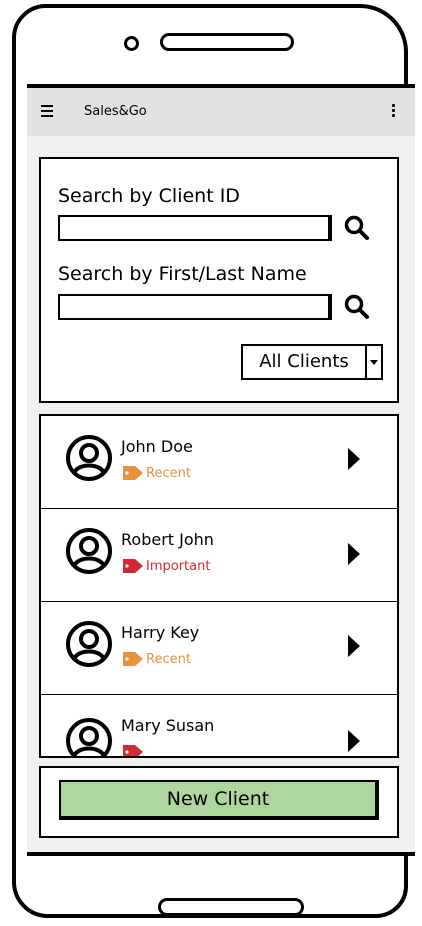  Describe the element at coordinates (357, 307) in the screenshot. I see `search-name-icon` at that location.